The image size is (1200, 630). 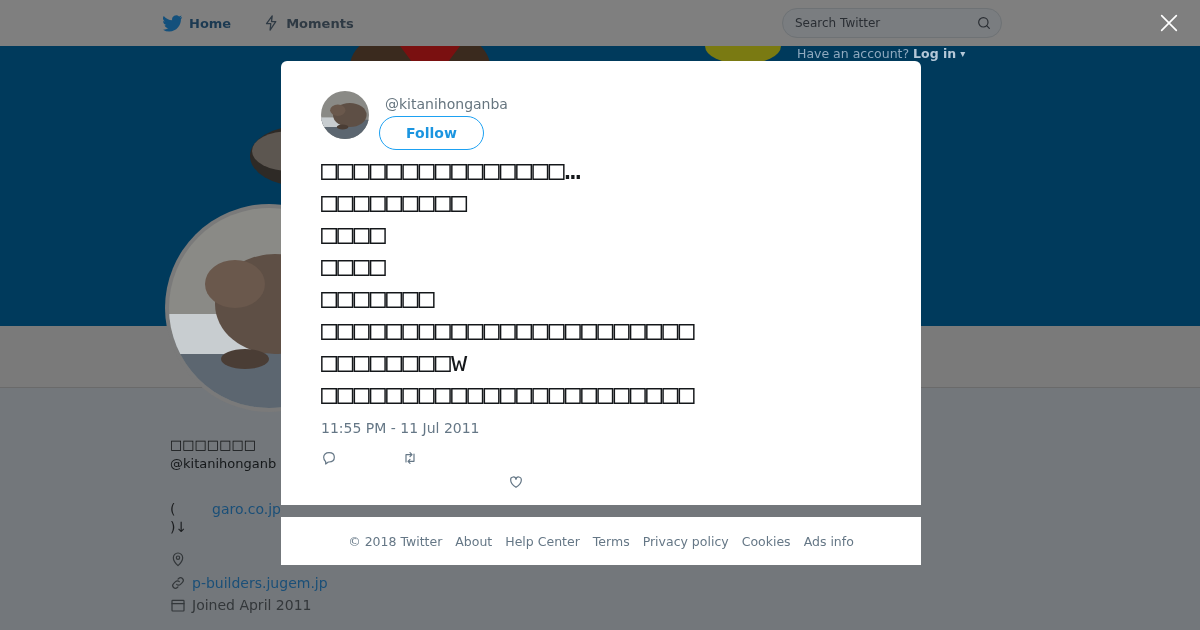 What do you see at coordinates (1169, 23) in the screenshot?
I see `close-icon` at bounding box center [1169, 23].